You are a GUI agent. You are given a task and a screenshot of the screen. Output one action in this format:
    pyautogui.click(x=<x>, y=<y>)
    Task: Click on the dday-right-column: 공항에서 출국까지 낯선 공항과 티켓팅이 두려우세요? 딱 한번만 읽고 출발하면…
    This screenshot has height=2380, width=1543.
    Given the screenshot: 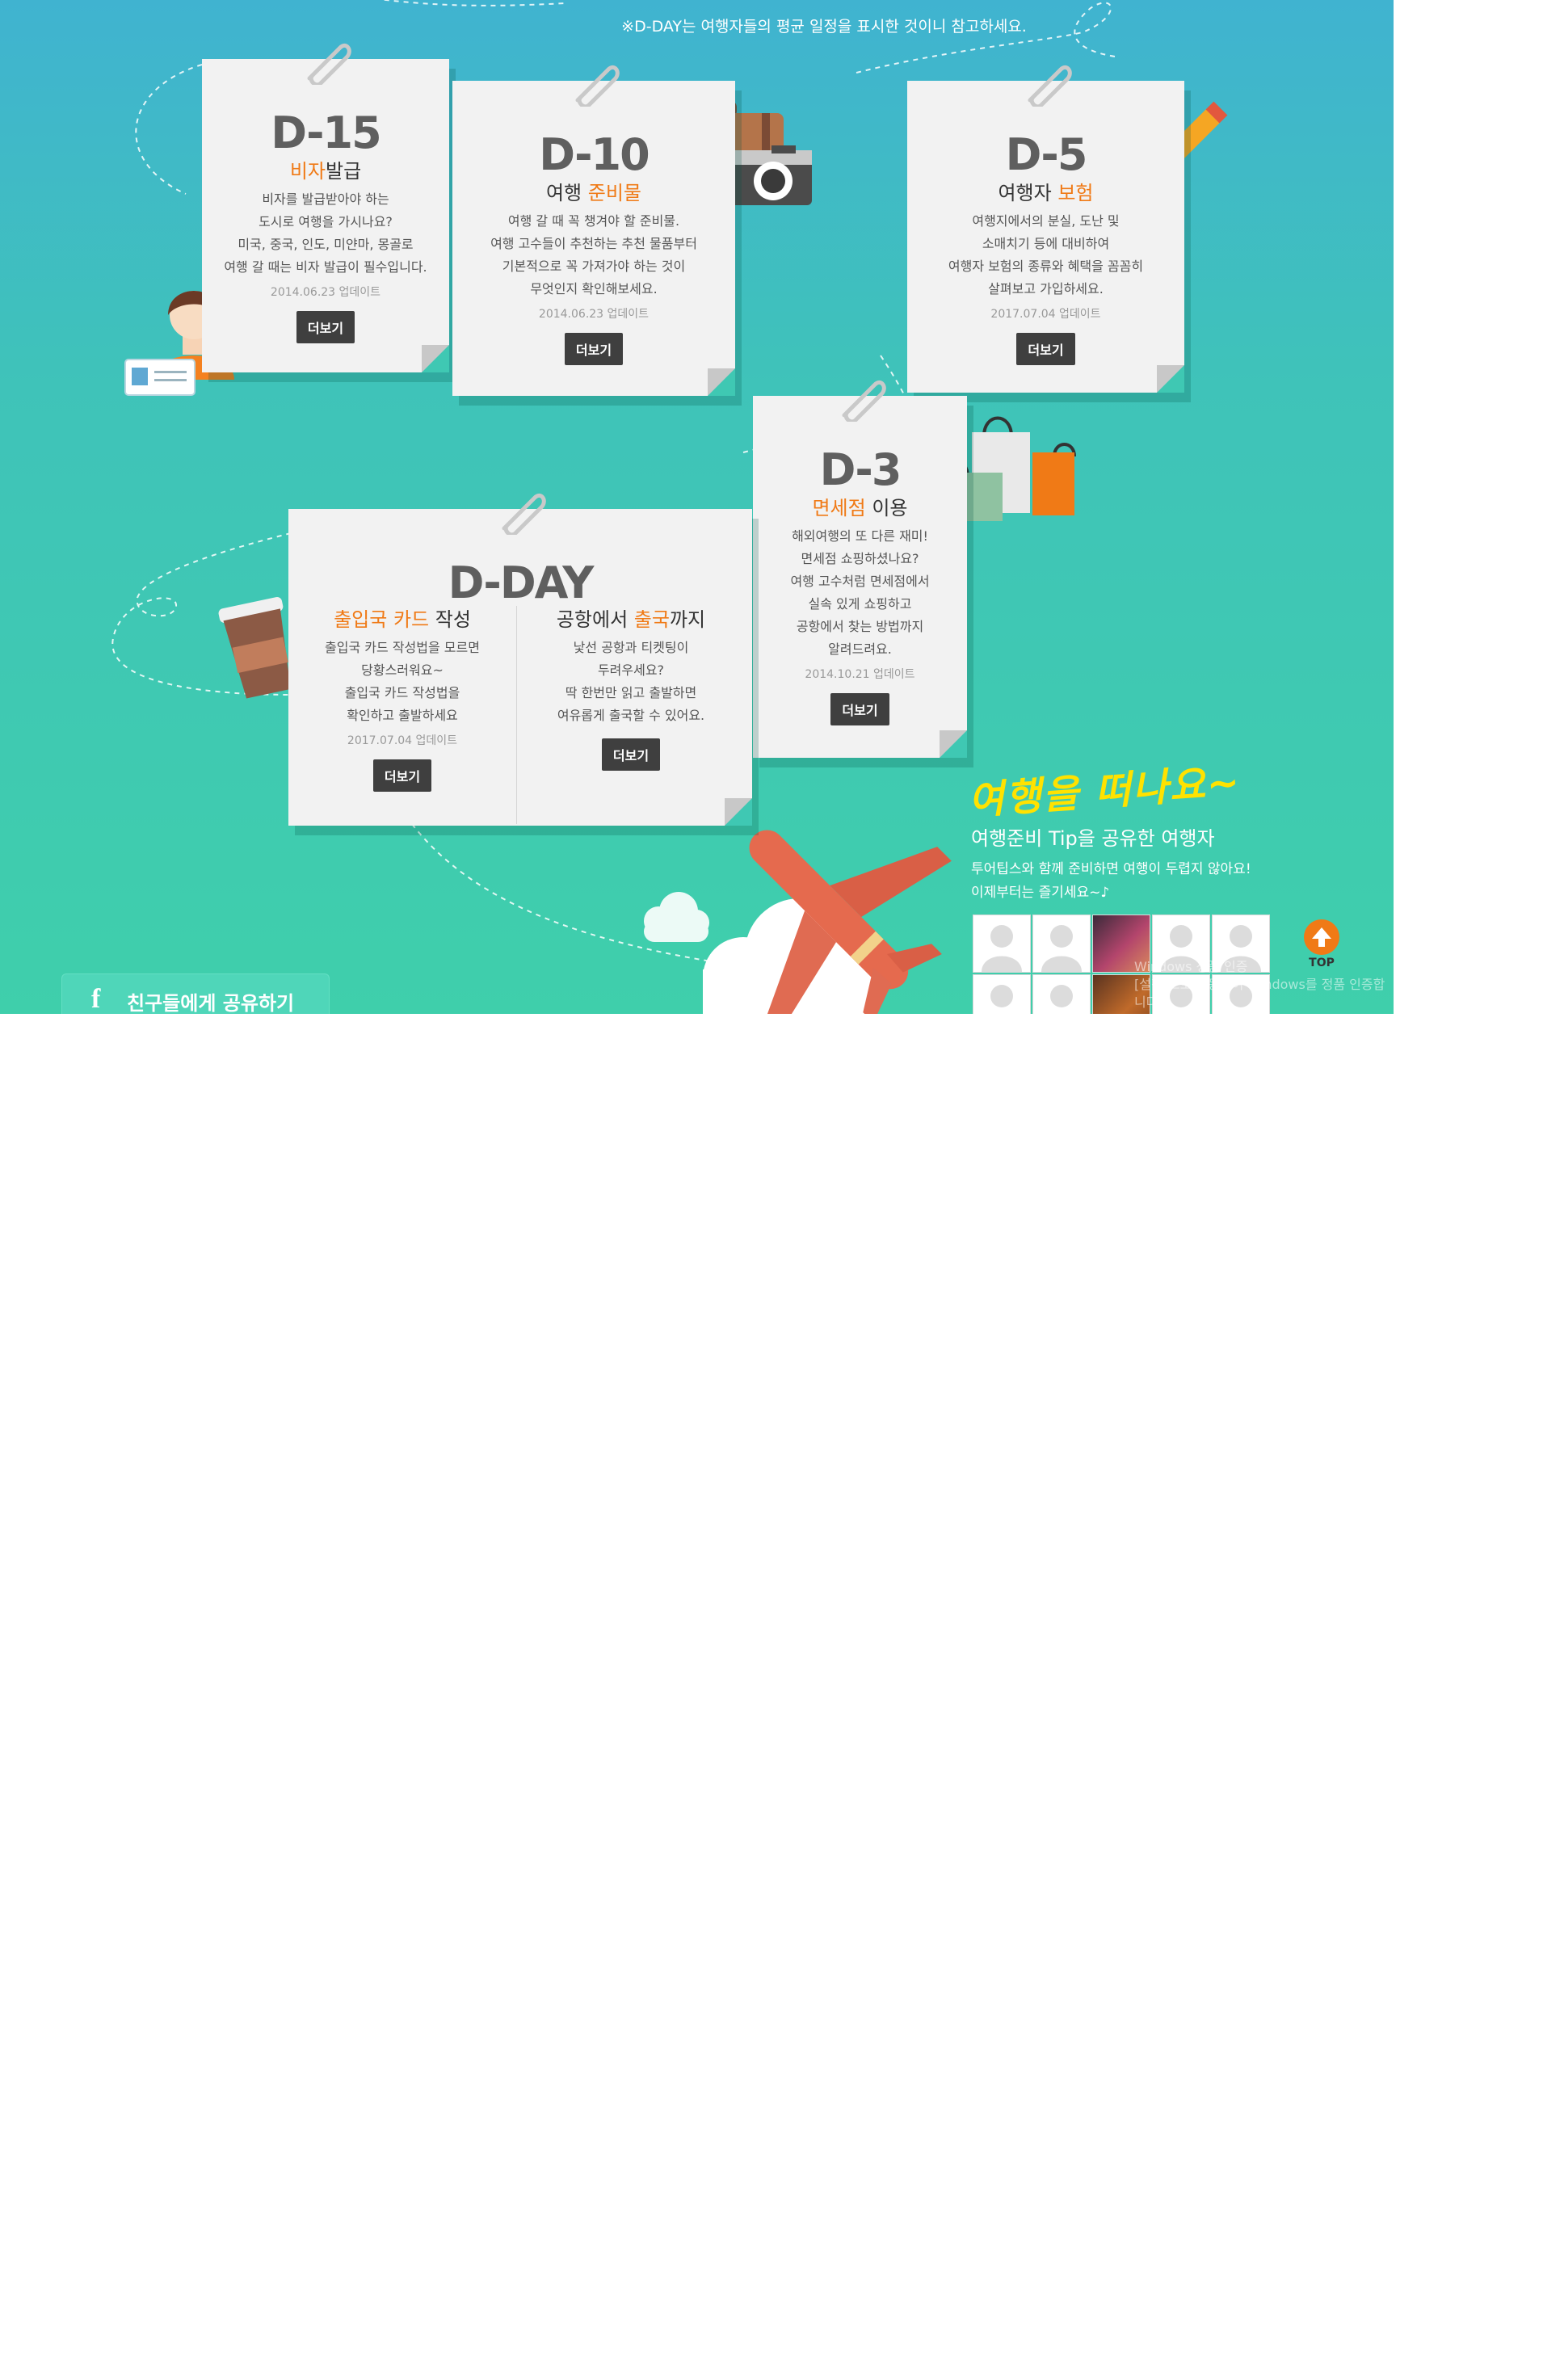 What is the action you would take?
    pyautogui.click(x=631, y=688)
    